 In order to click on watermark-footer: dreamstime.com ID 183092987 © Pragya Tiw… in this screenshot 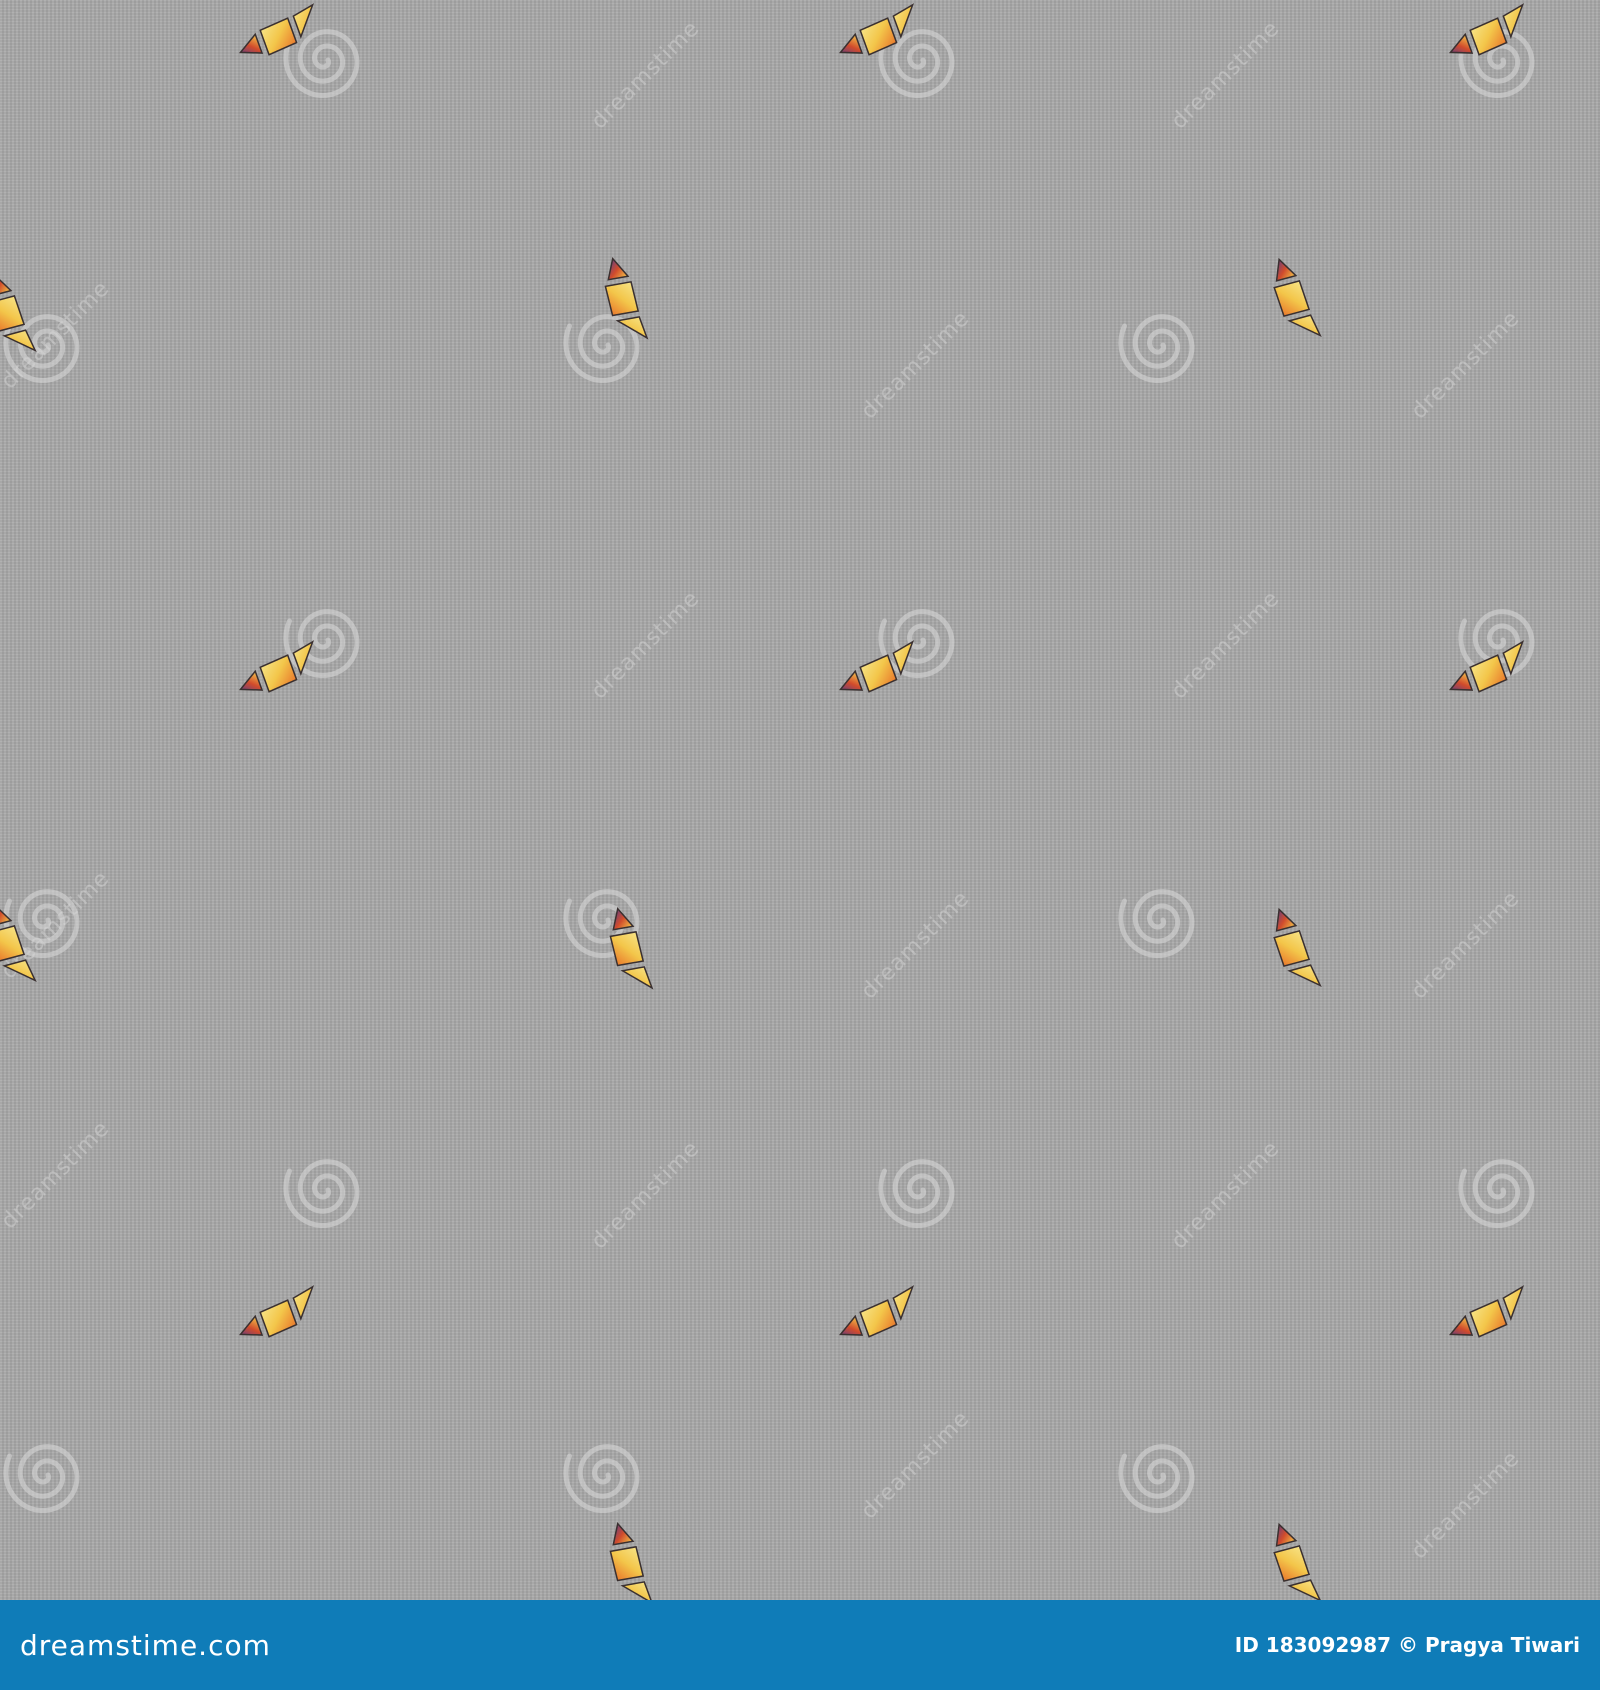, I will do `click(800, 1645)`.